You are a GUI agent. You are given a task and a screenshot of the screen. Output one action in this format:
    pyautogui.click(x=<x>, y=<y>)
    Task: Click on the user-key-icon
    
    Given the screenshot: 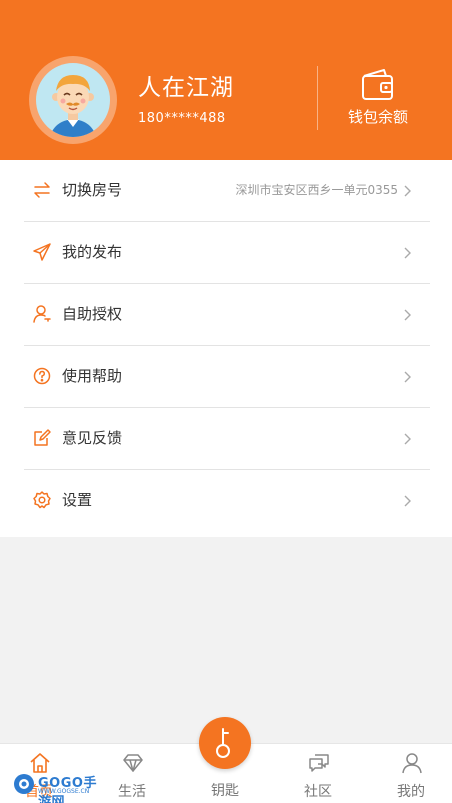 What is the action you would take?
    pyautogui.click(x=42, y=314)
    